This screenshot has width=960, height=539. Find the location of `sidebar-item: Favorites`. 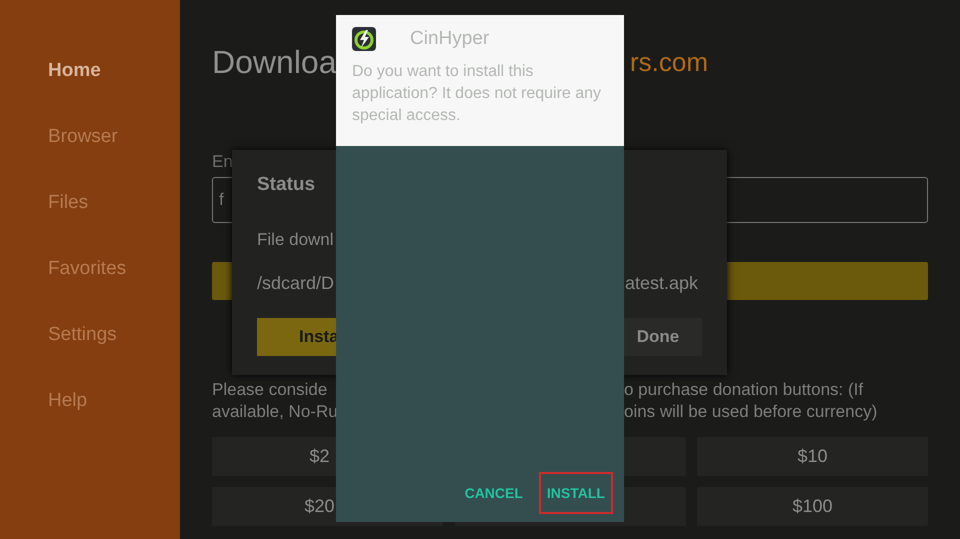

sidebar-item: Favorites is located at coordinates (114, 269).